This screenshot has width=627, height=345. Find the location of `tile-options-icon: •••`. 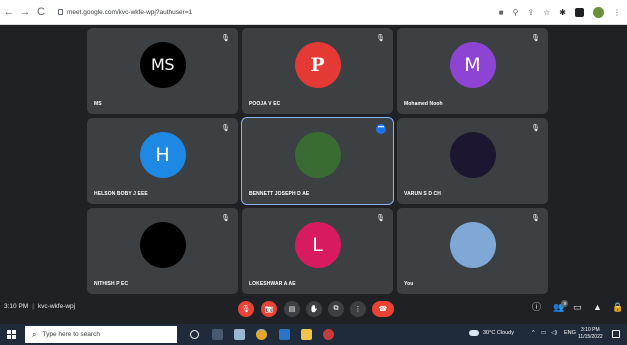

tile-options-icon: ••• is located at coordinates (381, 129).